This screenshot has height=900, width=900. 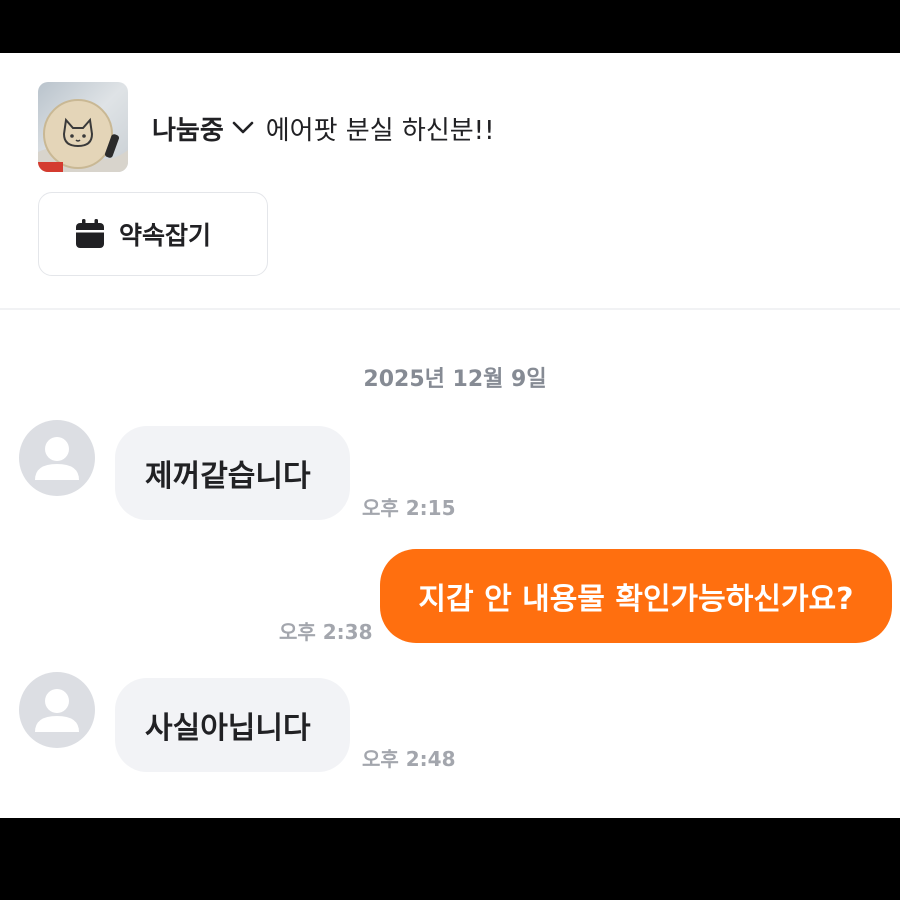 I want to click on header-divider, so click(x=450, y=309).